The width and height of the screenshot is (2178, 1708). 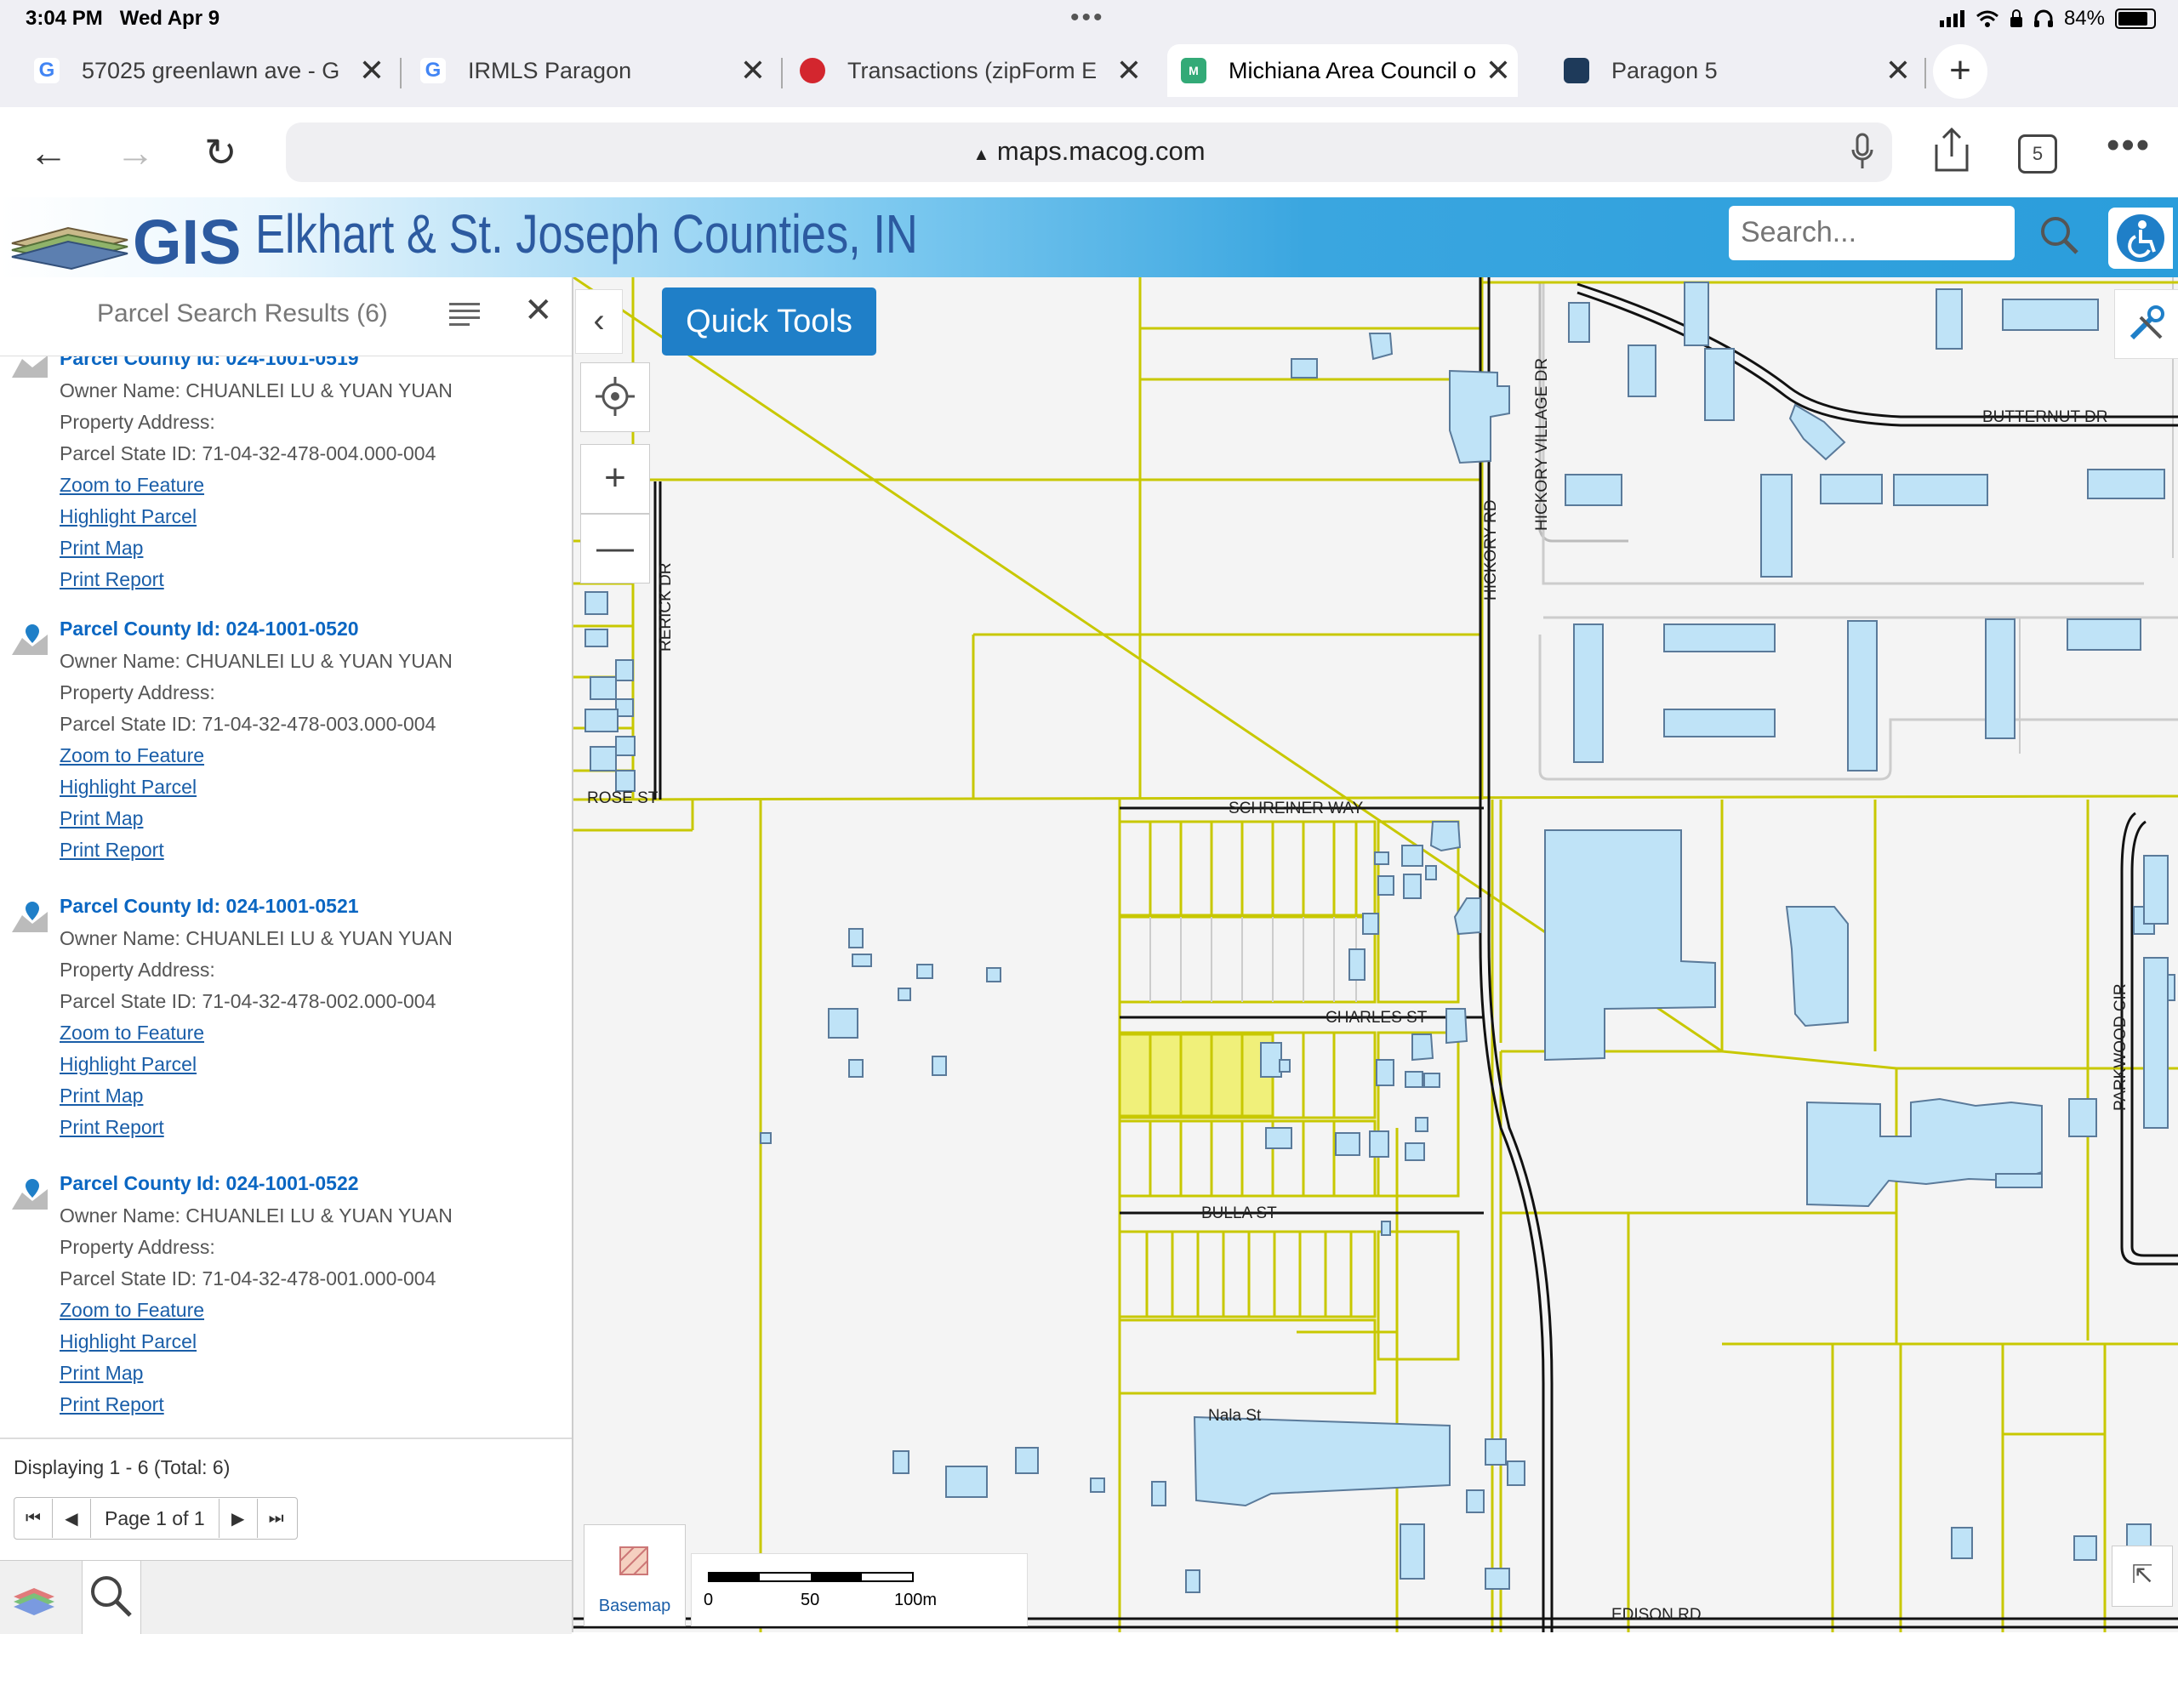 What do you see at coordinates (1491, 550) in the screenshot?
I see `svg-text: HICKORY RD` at bounding box center [1491, 550].